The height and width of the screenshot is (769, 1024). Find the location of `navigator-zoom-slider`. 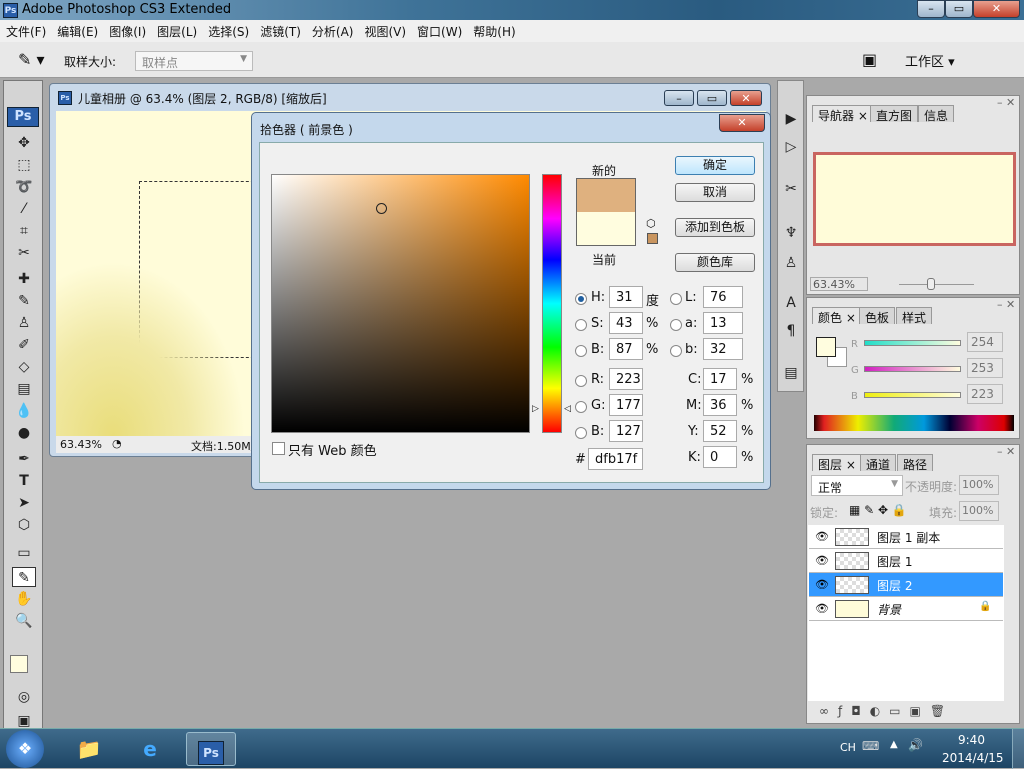

navigator-zoom-slider is located at coordinates (936, 284).